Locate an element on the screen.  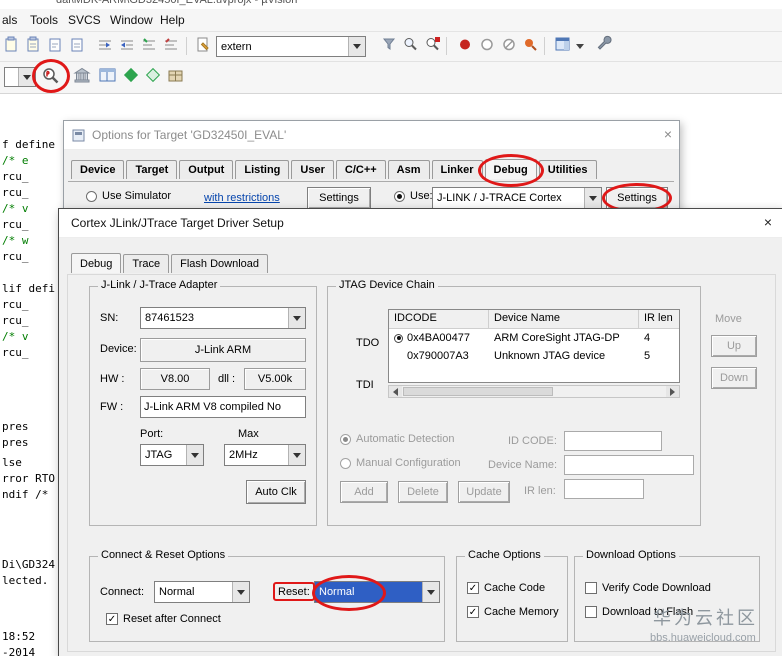
simulator-settings-button: Settings is located at coordinates (339, 198).